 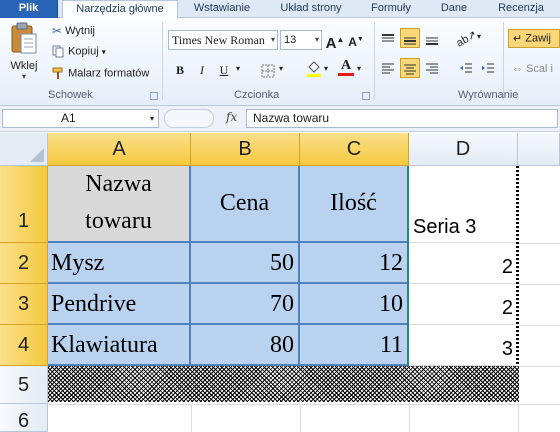 I want to click on cell-a3: Pendrive, so click(x=119, y=304).